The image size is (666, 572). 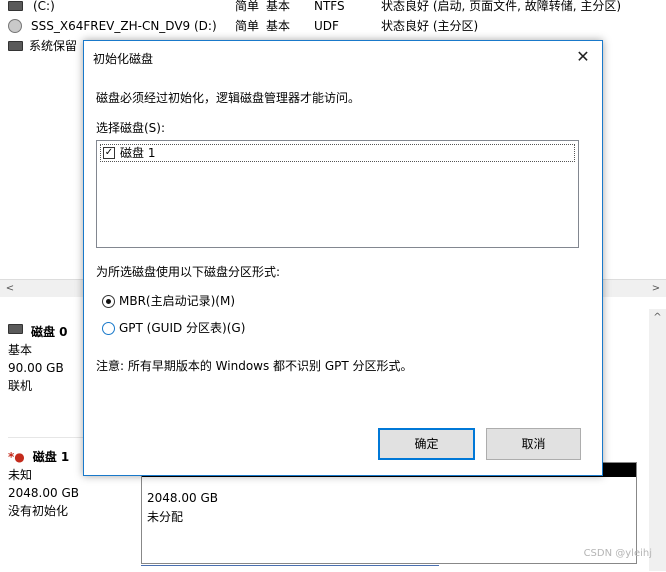 I want to click on list-item: ✓ 磁盘 1, so click(x=337, y=153).